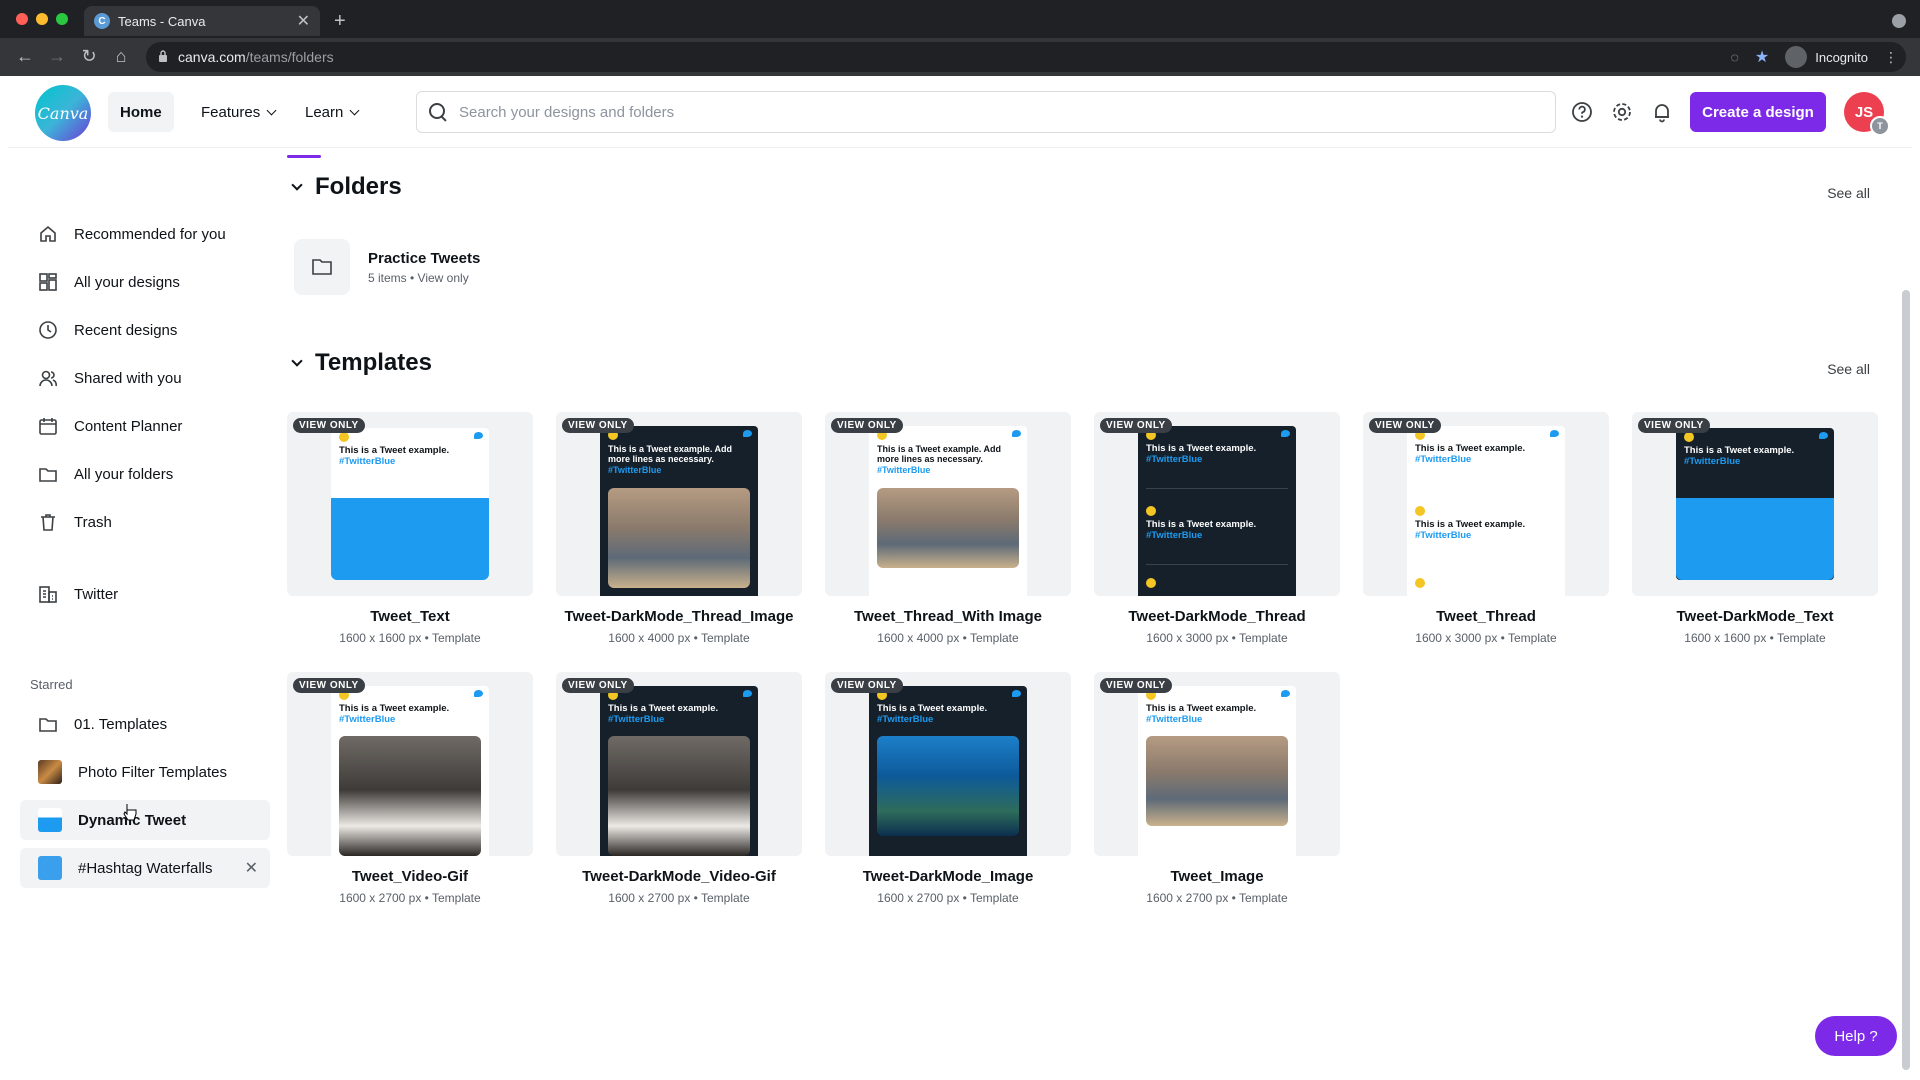 This screenshot has height=1080, width=1920. I want to click on remove-star-close-icon: ✕, so click(251, 868).